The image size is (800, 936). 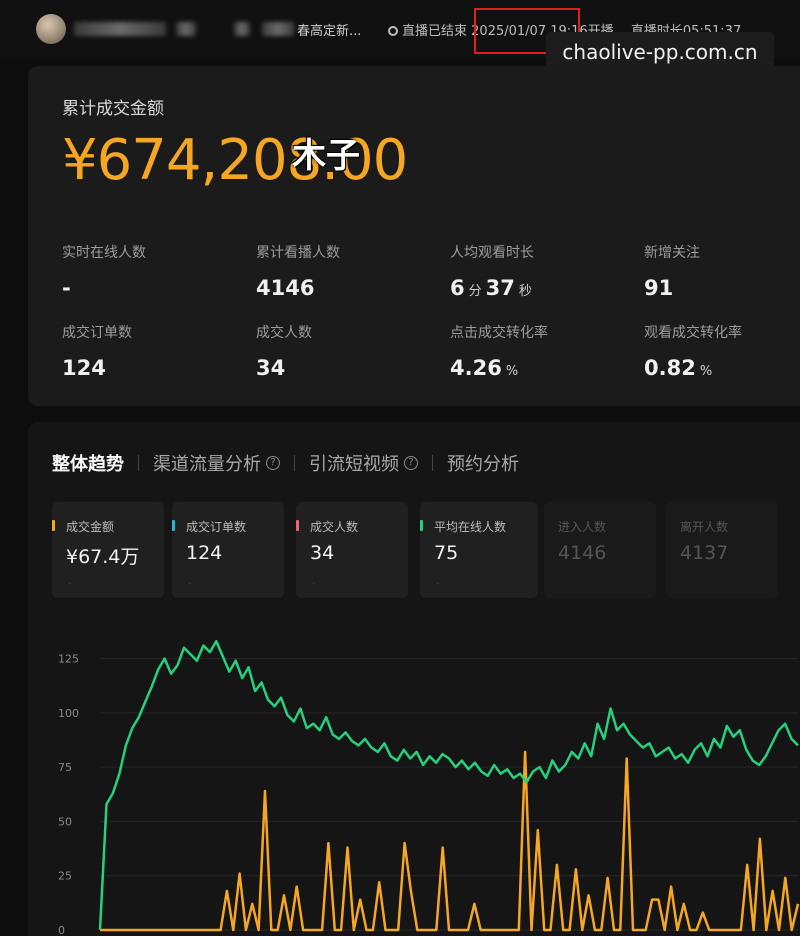 I want to click on tab-label: 引流短视频, so click(x=354, y=464).